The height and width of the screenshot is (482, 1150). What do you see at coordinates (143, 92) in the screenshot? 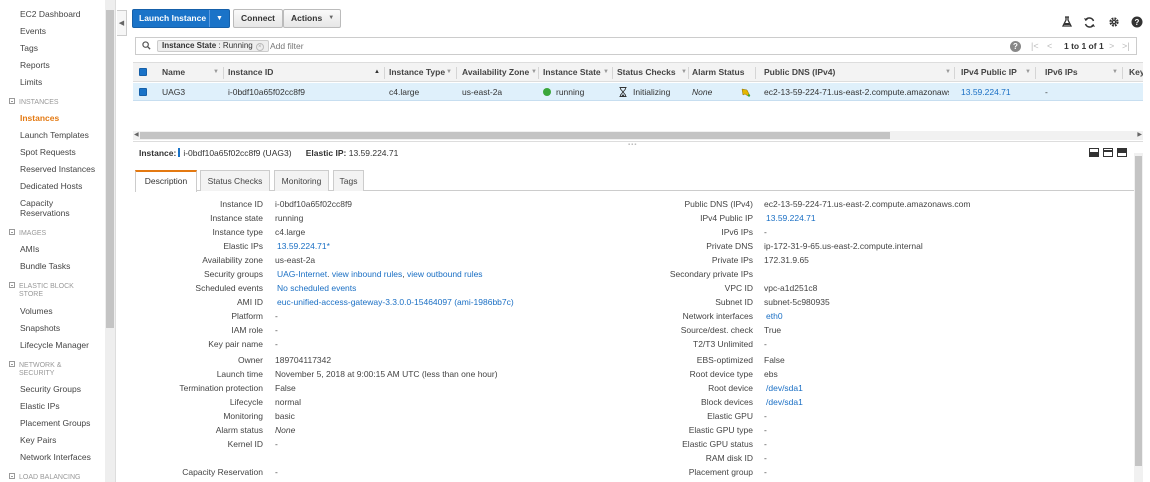
I see `row-checkbox` at bounding box center [143, 92].